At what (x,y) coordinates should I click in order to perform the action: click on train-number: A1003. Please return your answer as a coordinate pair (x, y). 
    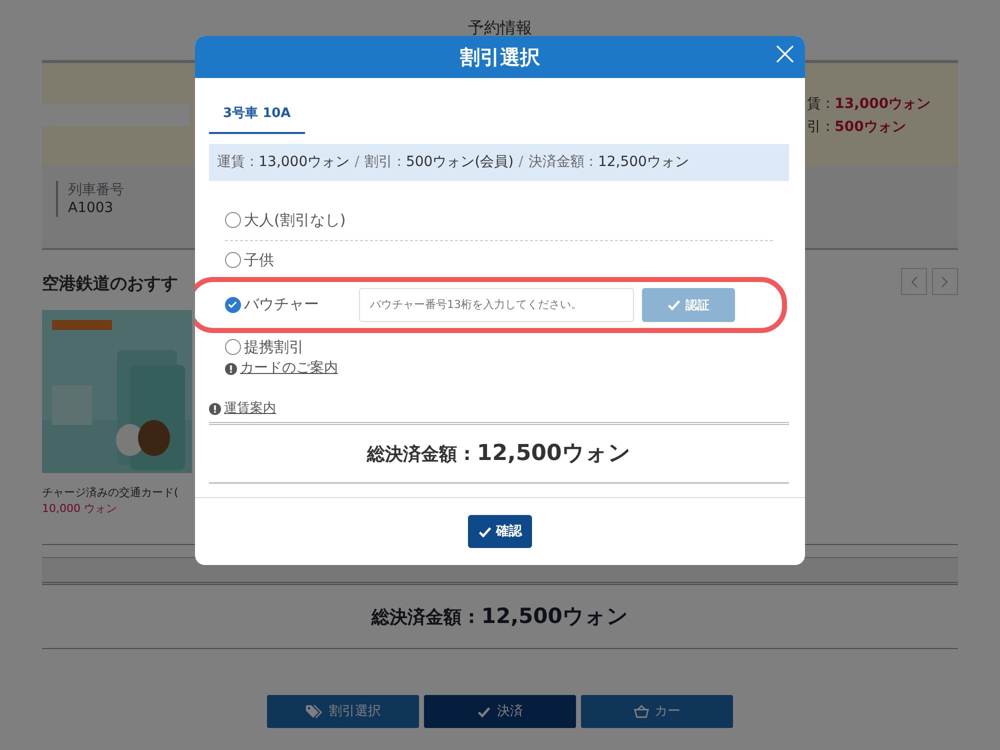
    Looking at the image, I should click on (91, 208).